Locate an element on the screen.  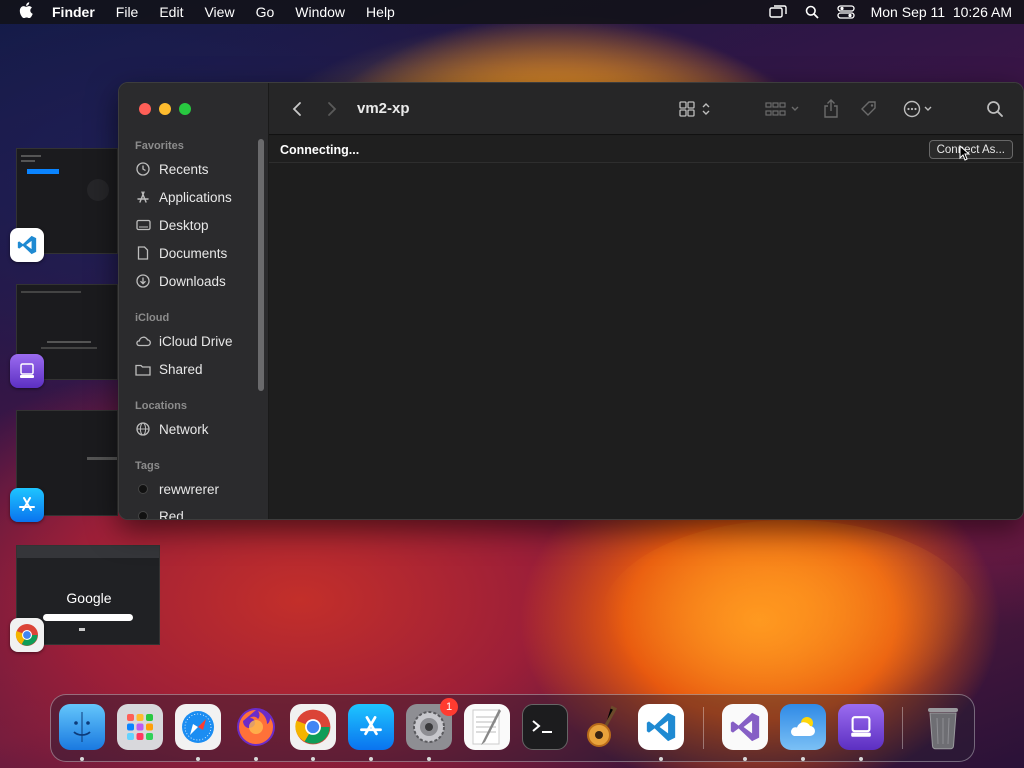
desktop-icon is located at coordinates (143, 225).